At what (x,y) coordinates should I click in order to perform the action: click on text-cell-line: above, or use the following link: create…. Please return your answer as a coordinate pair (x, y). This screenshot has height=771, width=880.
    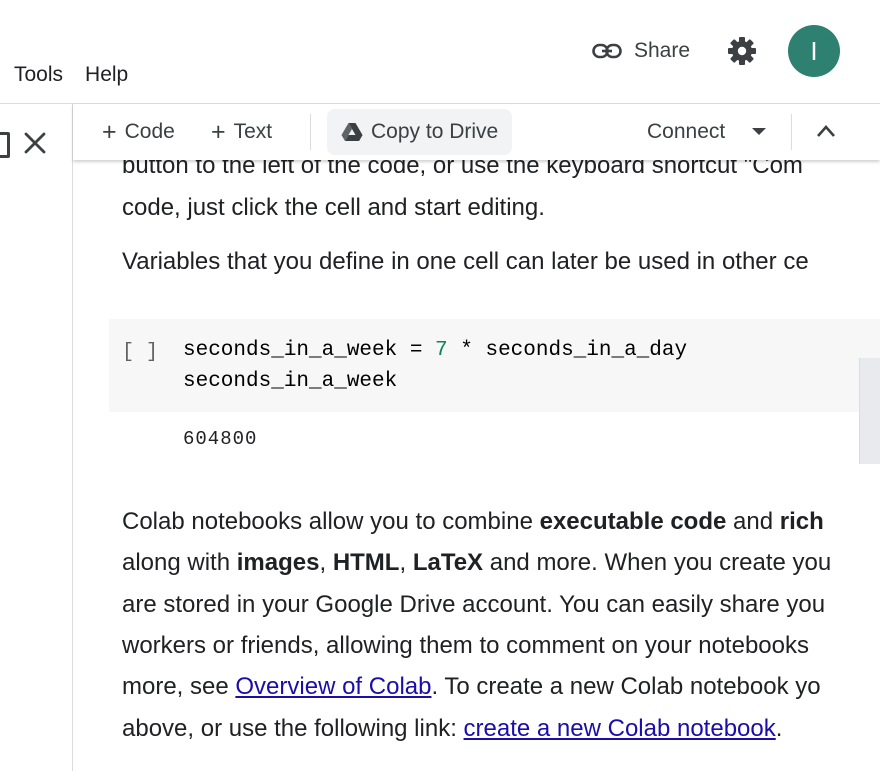
    Looking at the image, I should click on (452, 729).